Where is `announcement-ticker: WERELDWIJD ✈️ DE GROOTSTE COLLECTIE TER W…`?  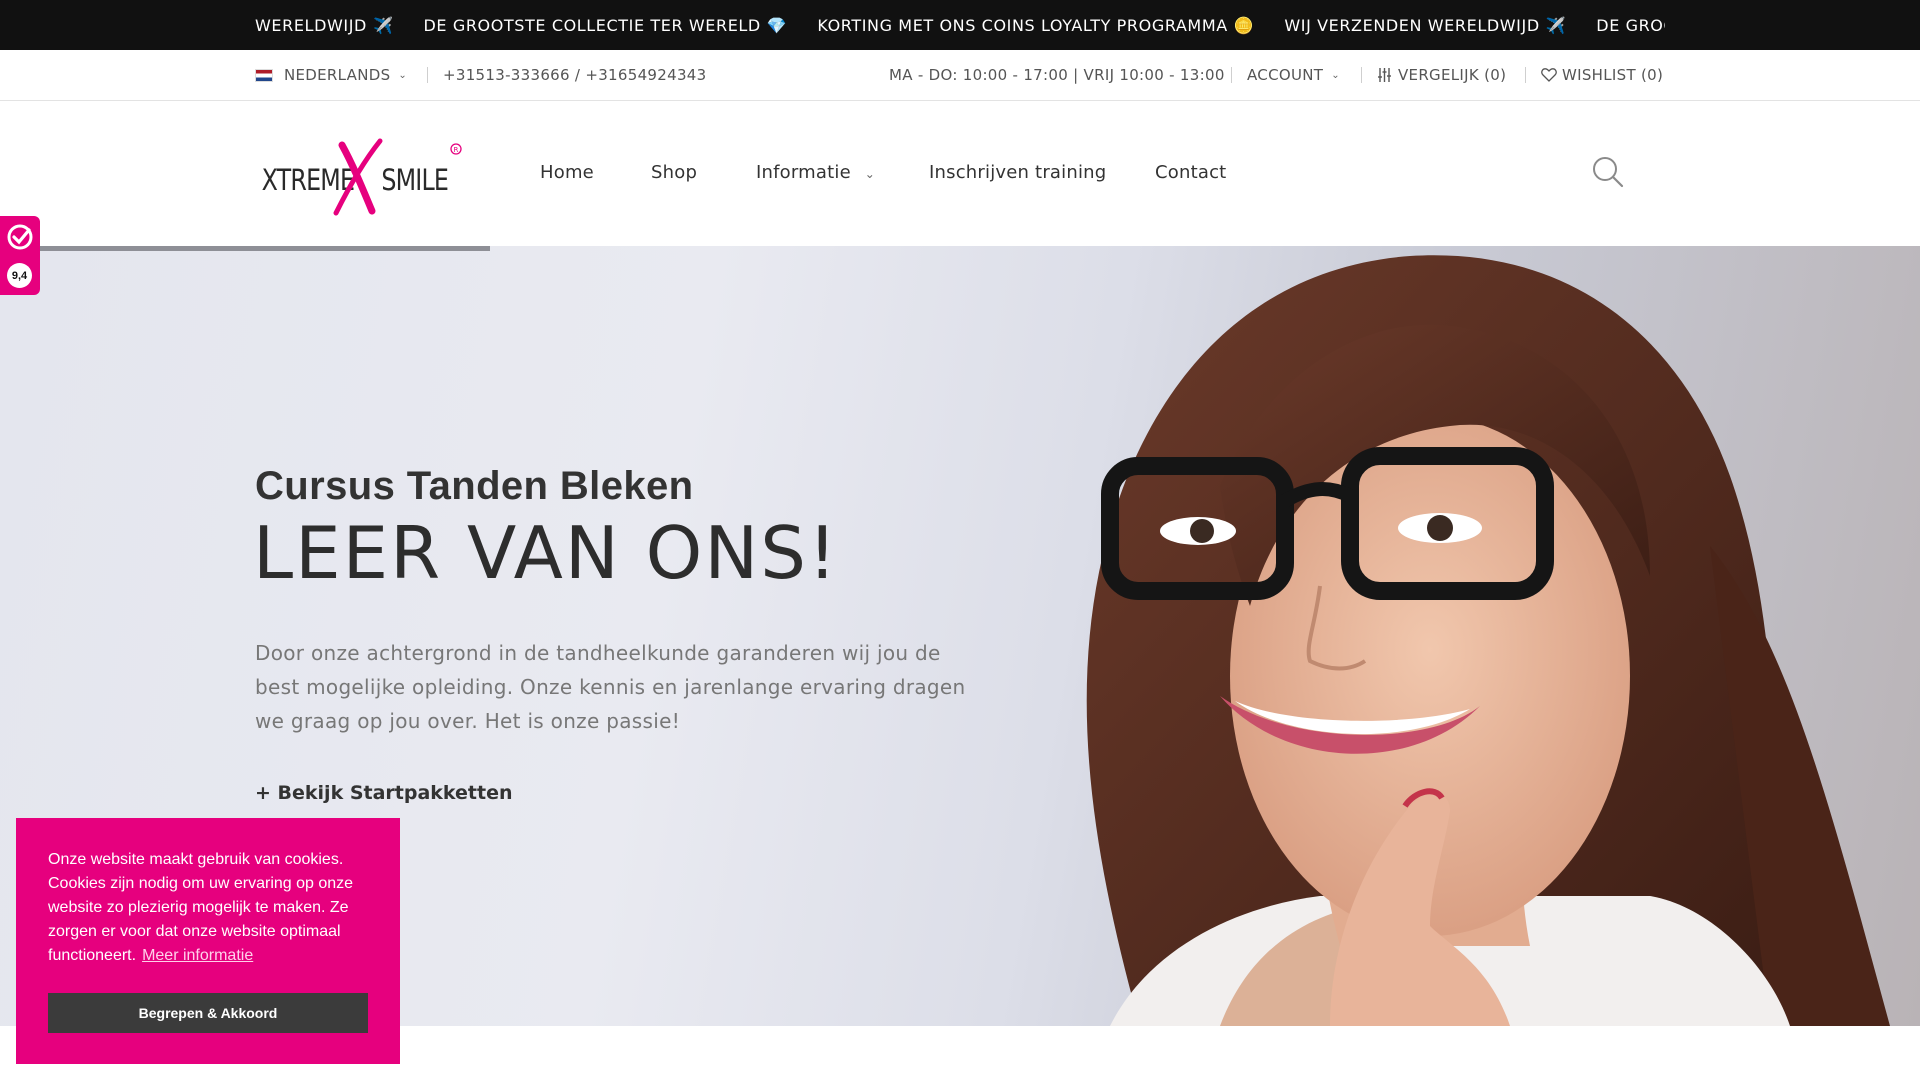 announcement-ticker: WERELDWIJD ✈️ DE GROOTSTE COLLECTIE TER W… is located at coordinates (960, 25).